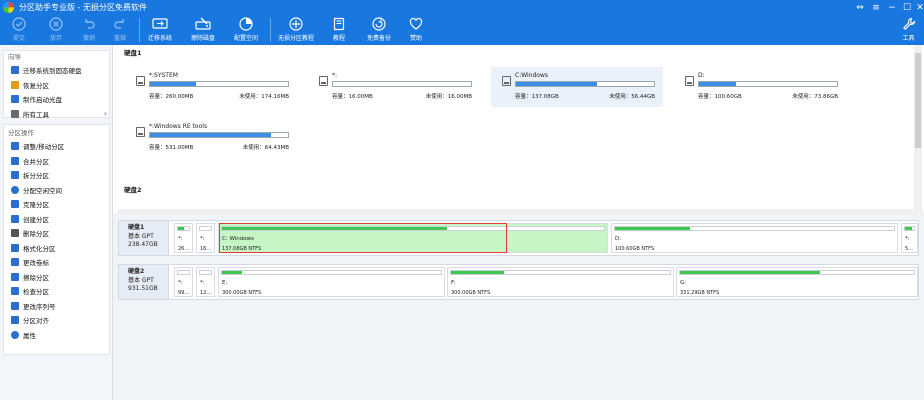 This screenshot has height=400, width=924. I want to click on partition-ops-title: 分区操作, so click(21, 133).